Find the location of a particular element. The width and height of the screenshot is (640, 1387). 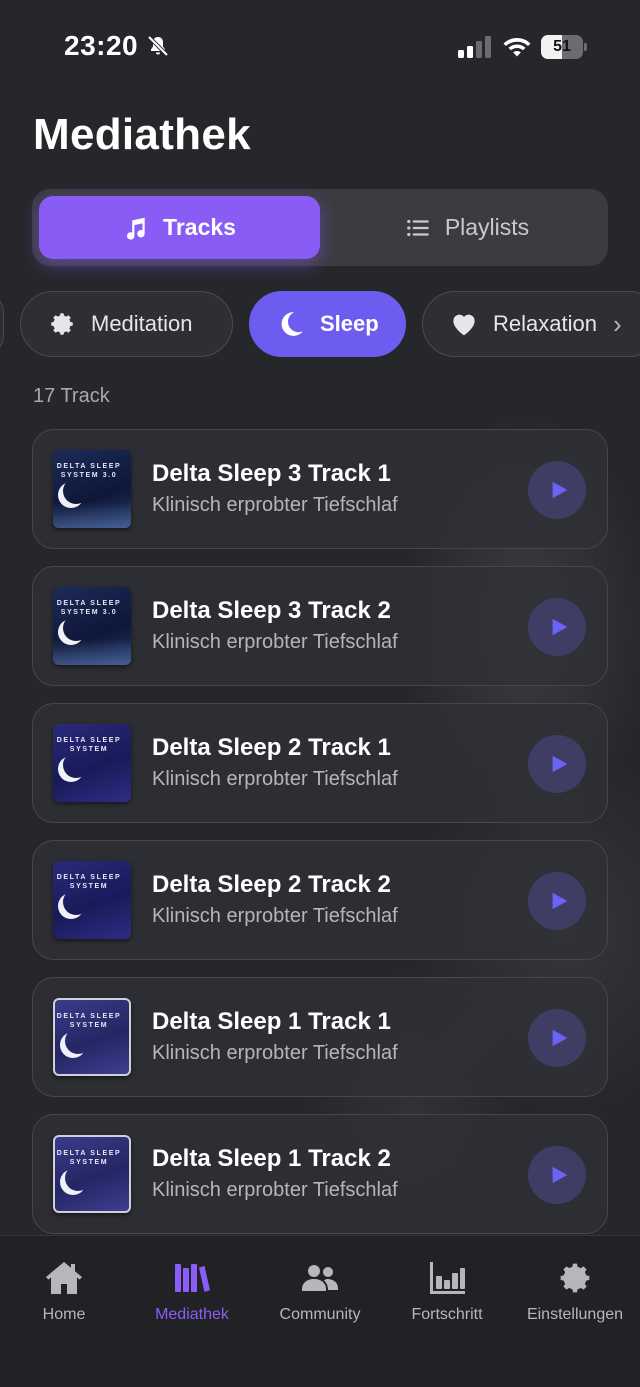

chip-sleep: Sleep is located at coordinates (327, 324).